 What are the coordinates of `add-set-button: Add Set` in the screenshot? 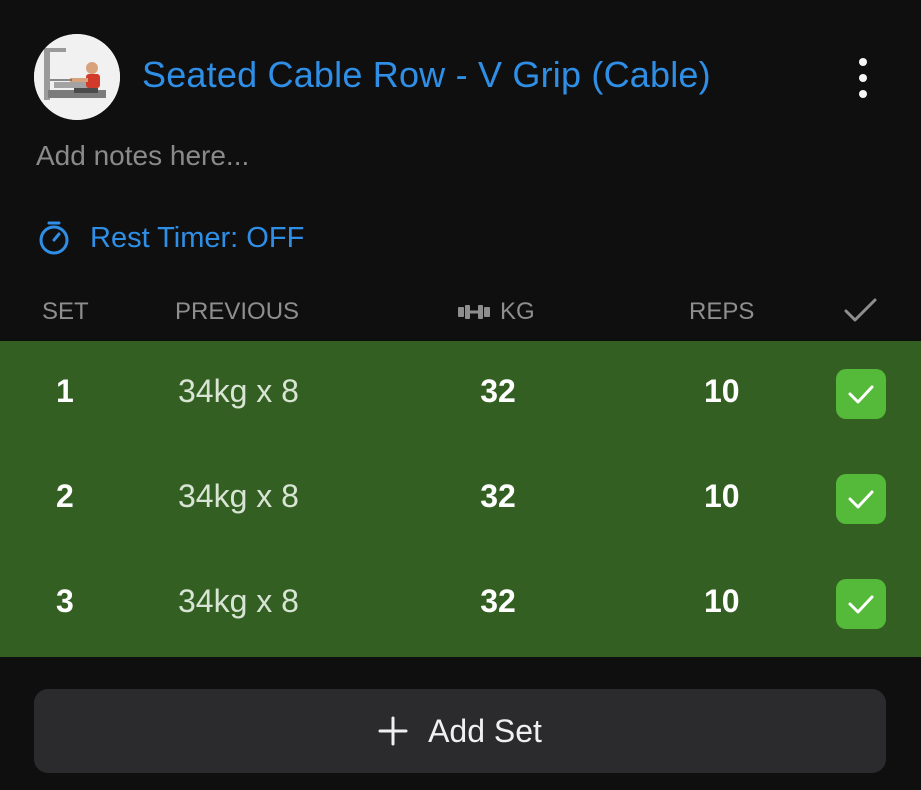 It's located at (460, 731).